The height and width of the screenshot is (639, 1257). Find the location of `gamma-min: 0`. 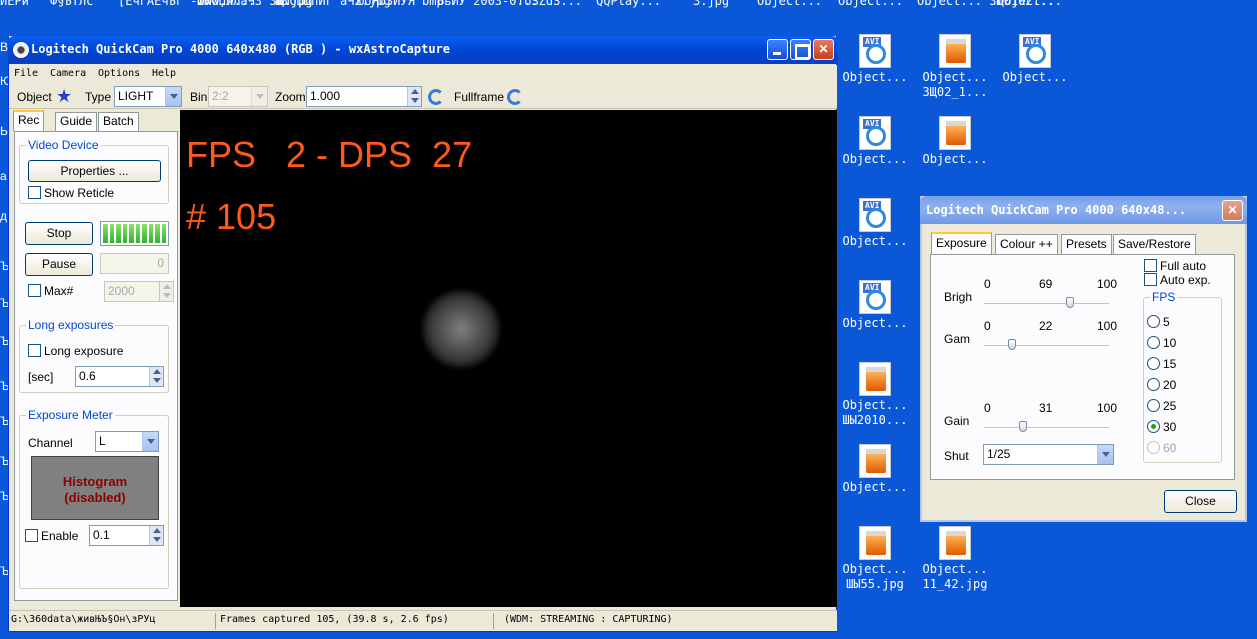

gamma-min: 0 is located at coordinates (987, 326).